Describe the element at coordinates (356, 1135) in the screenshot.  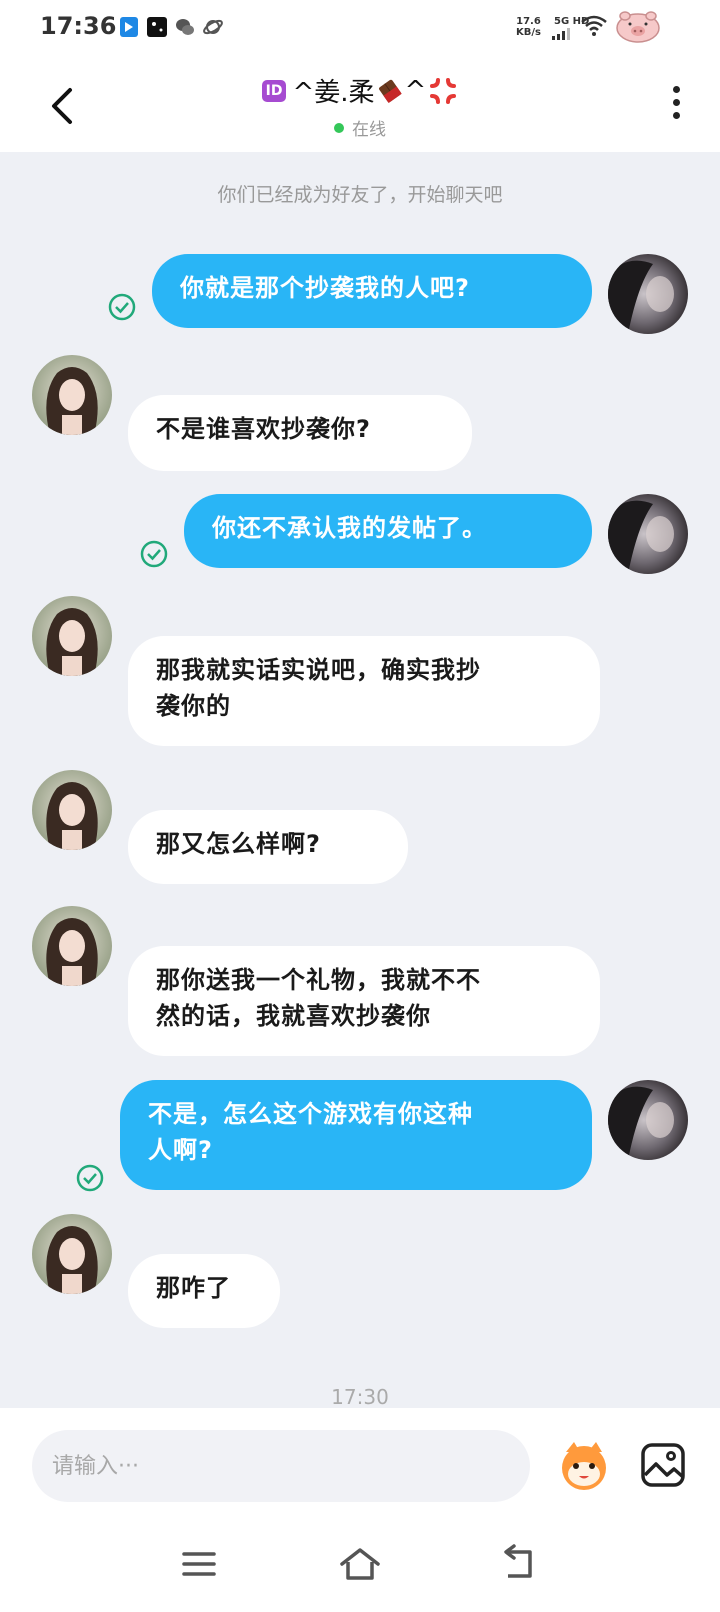
I see `message-bubble-mine: 不是，怎么这个游戏有你这种 人啊?` at that location.